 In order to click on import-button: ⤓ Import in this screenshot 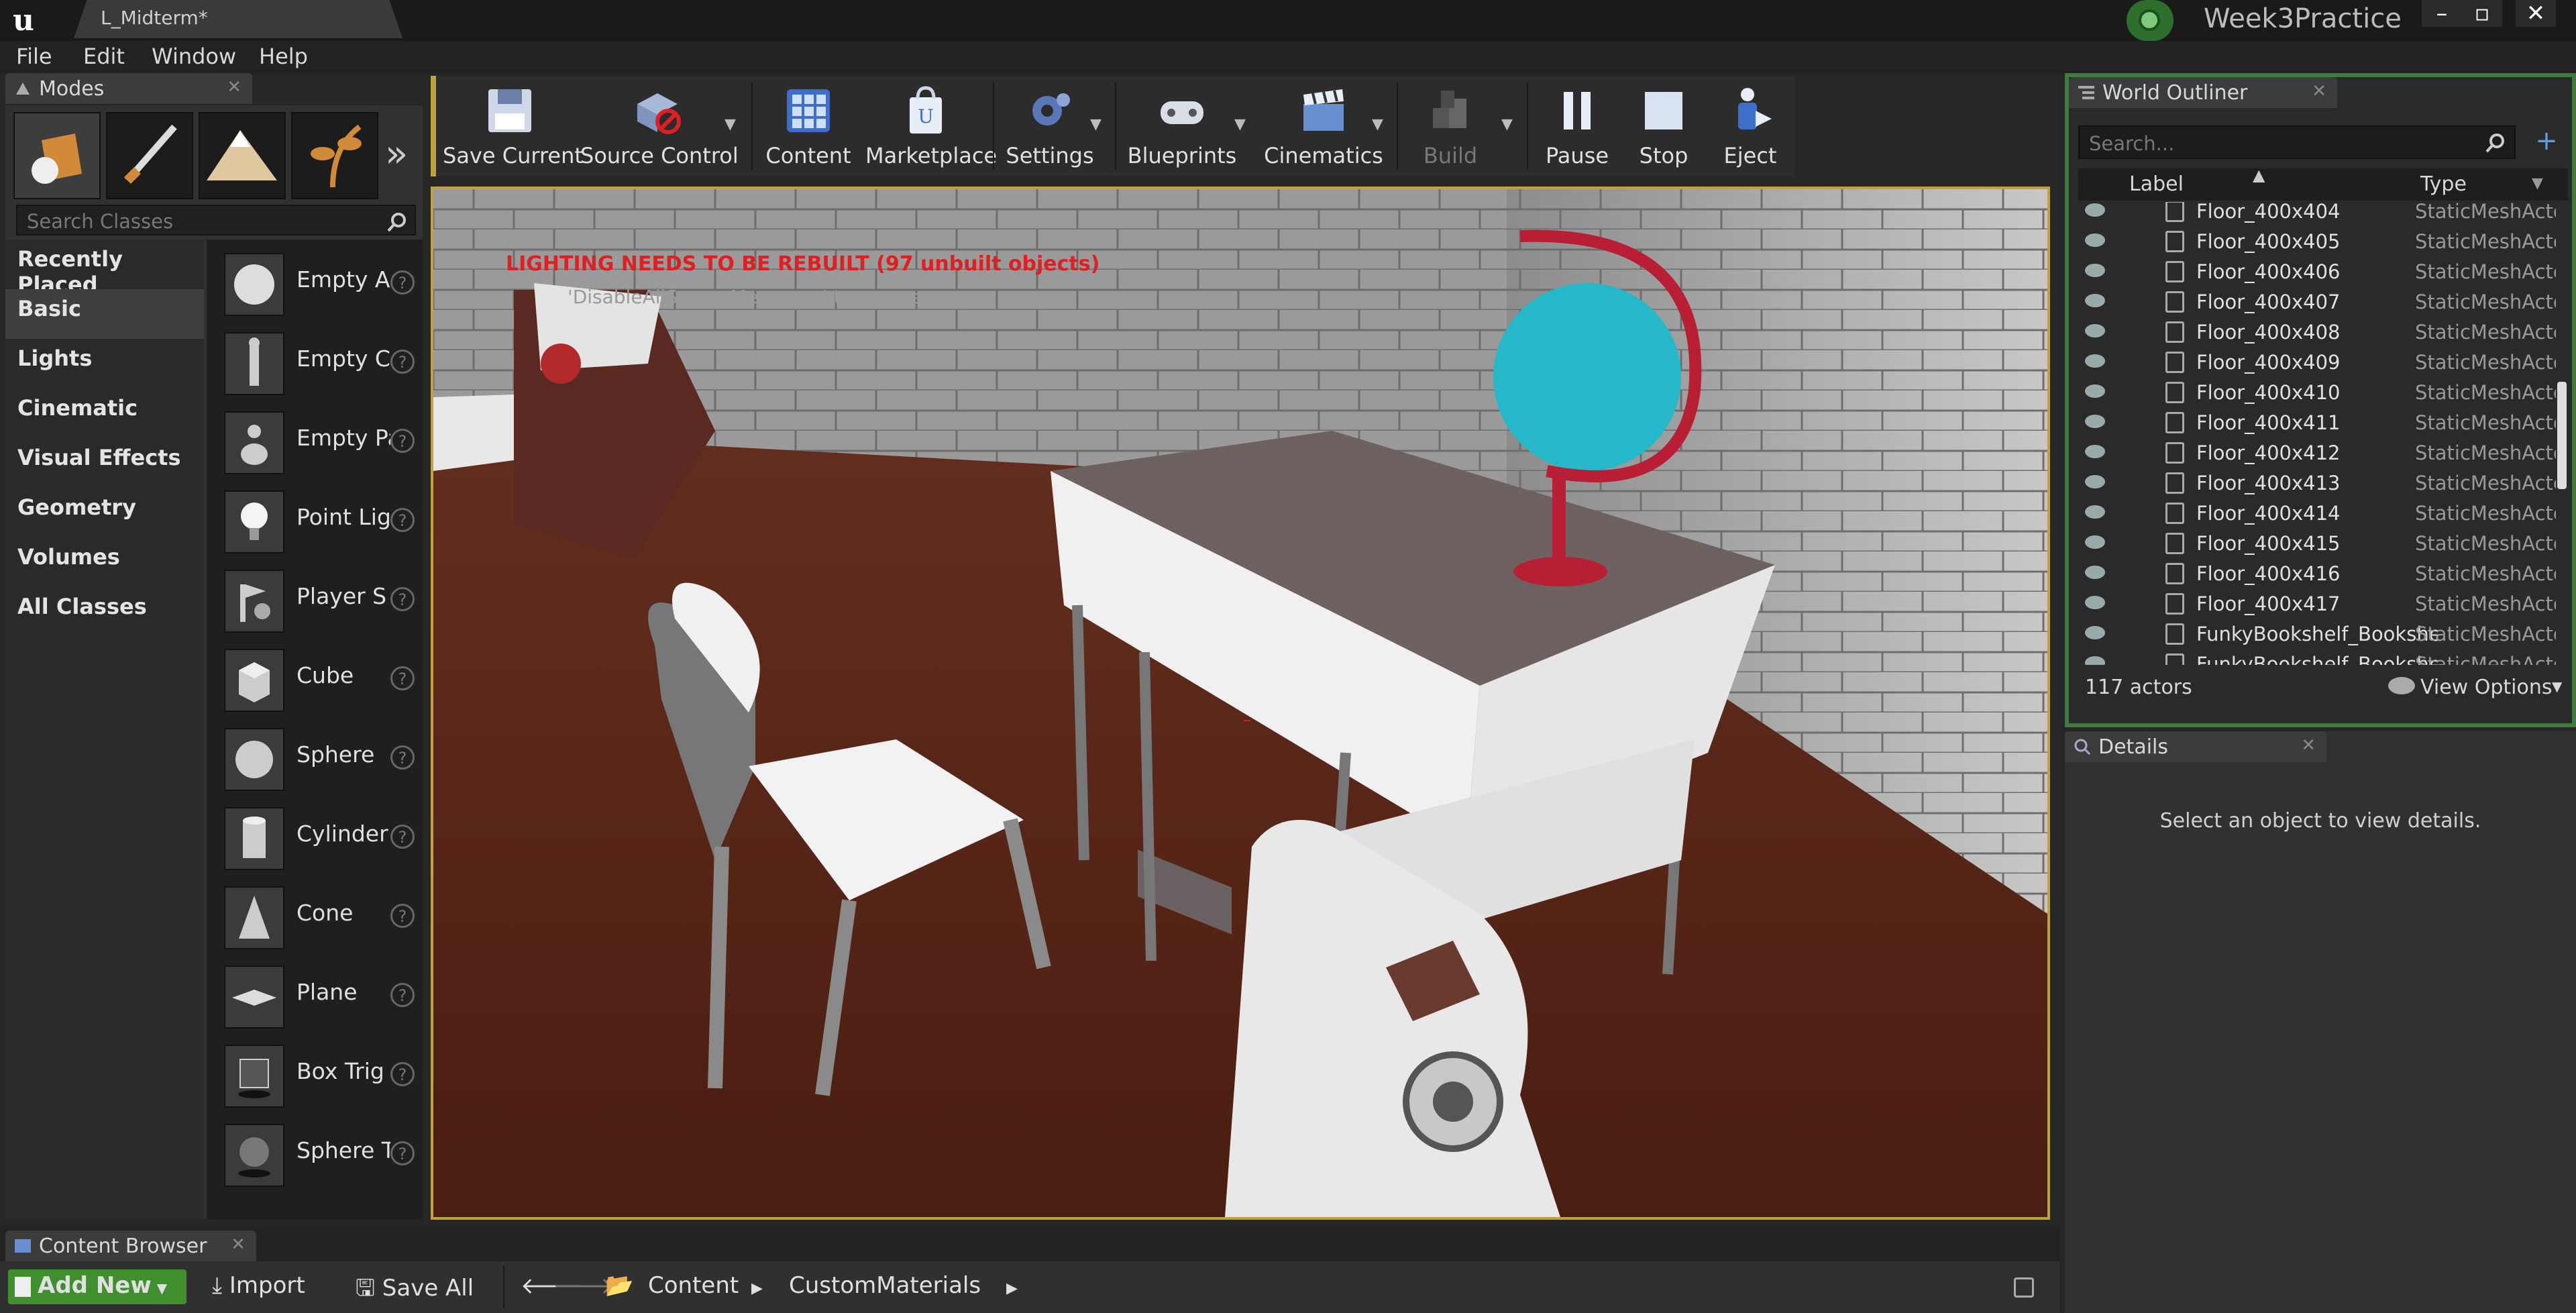, I will do `click(258, 1286)`.